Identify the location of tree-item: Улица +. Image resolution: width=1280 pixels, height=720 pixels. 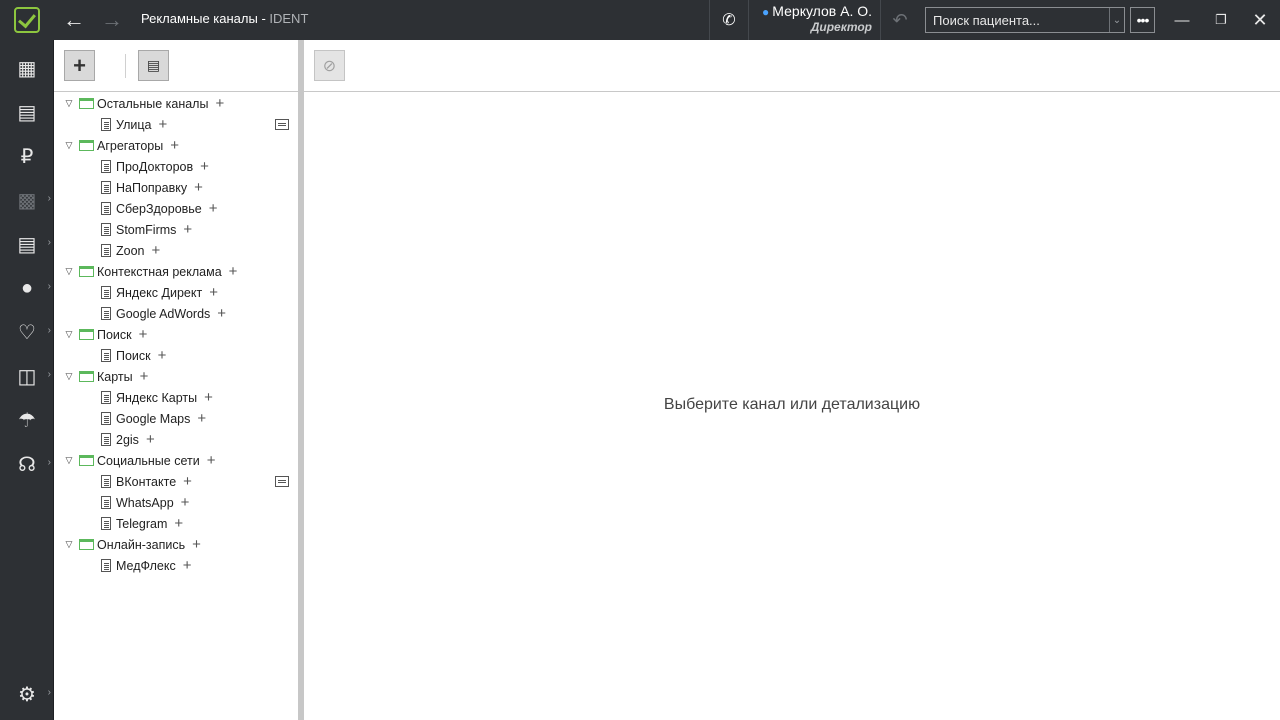
(134, 124).